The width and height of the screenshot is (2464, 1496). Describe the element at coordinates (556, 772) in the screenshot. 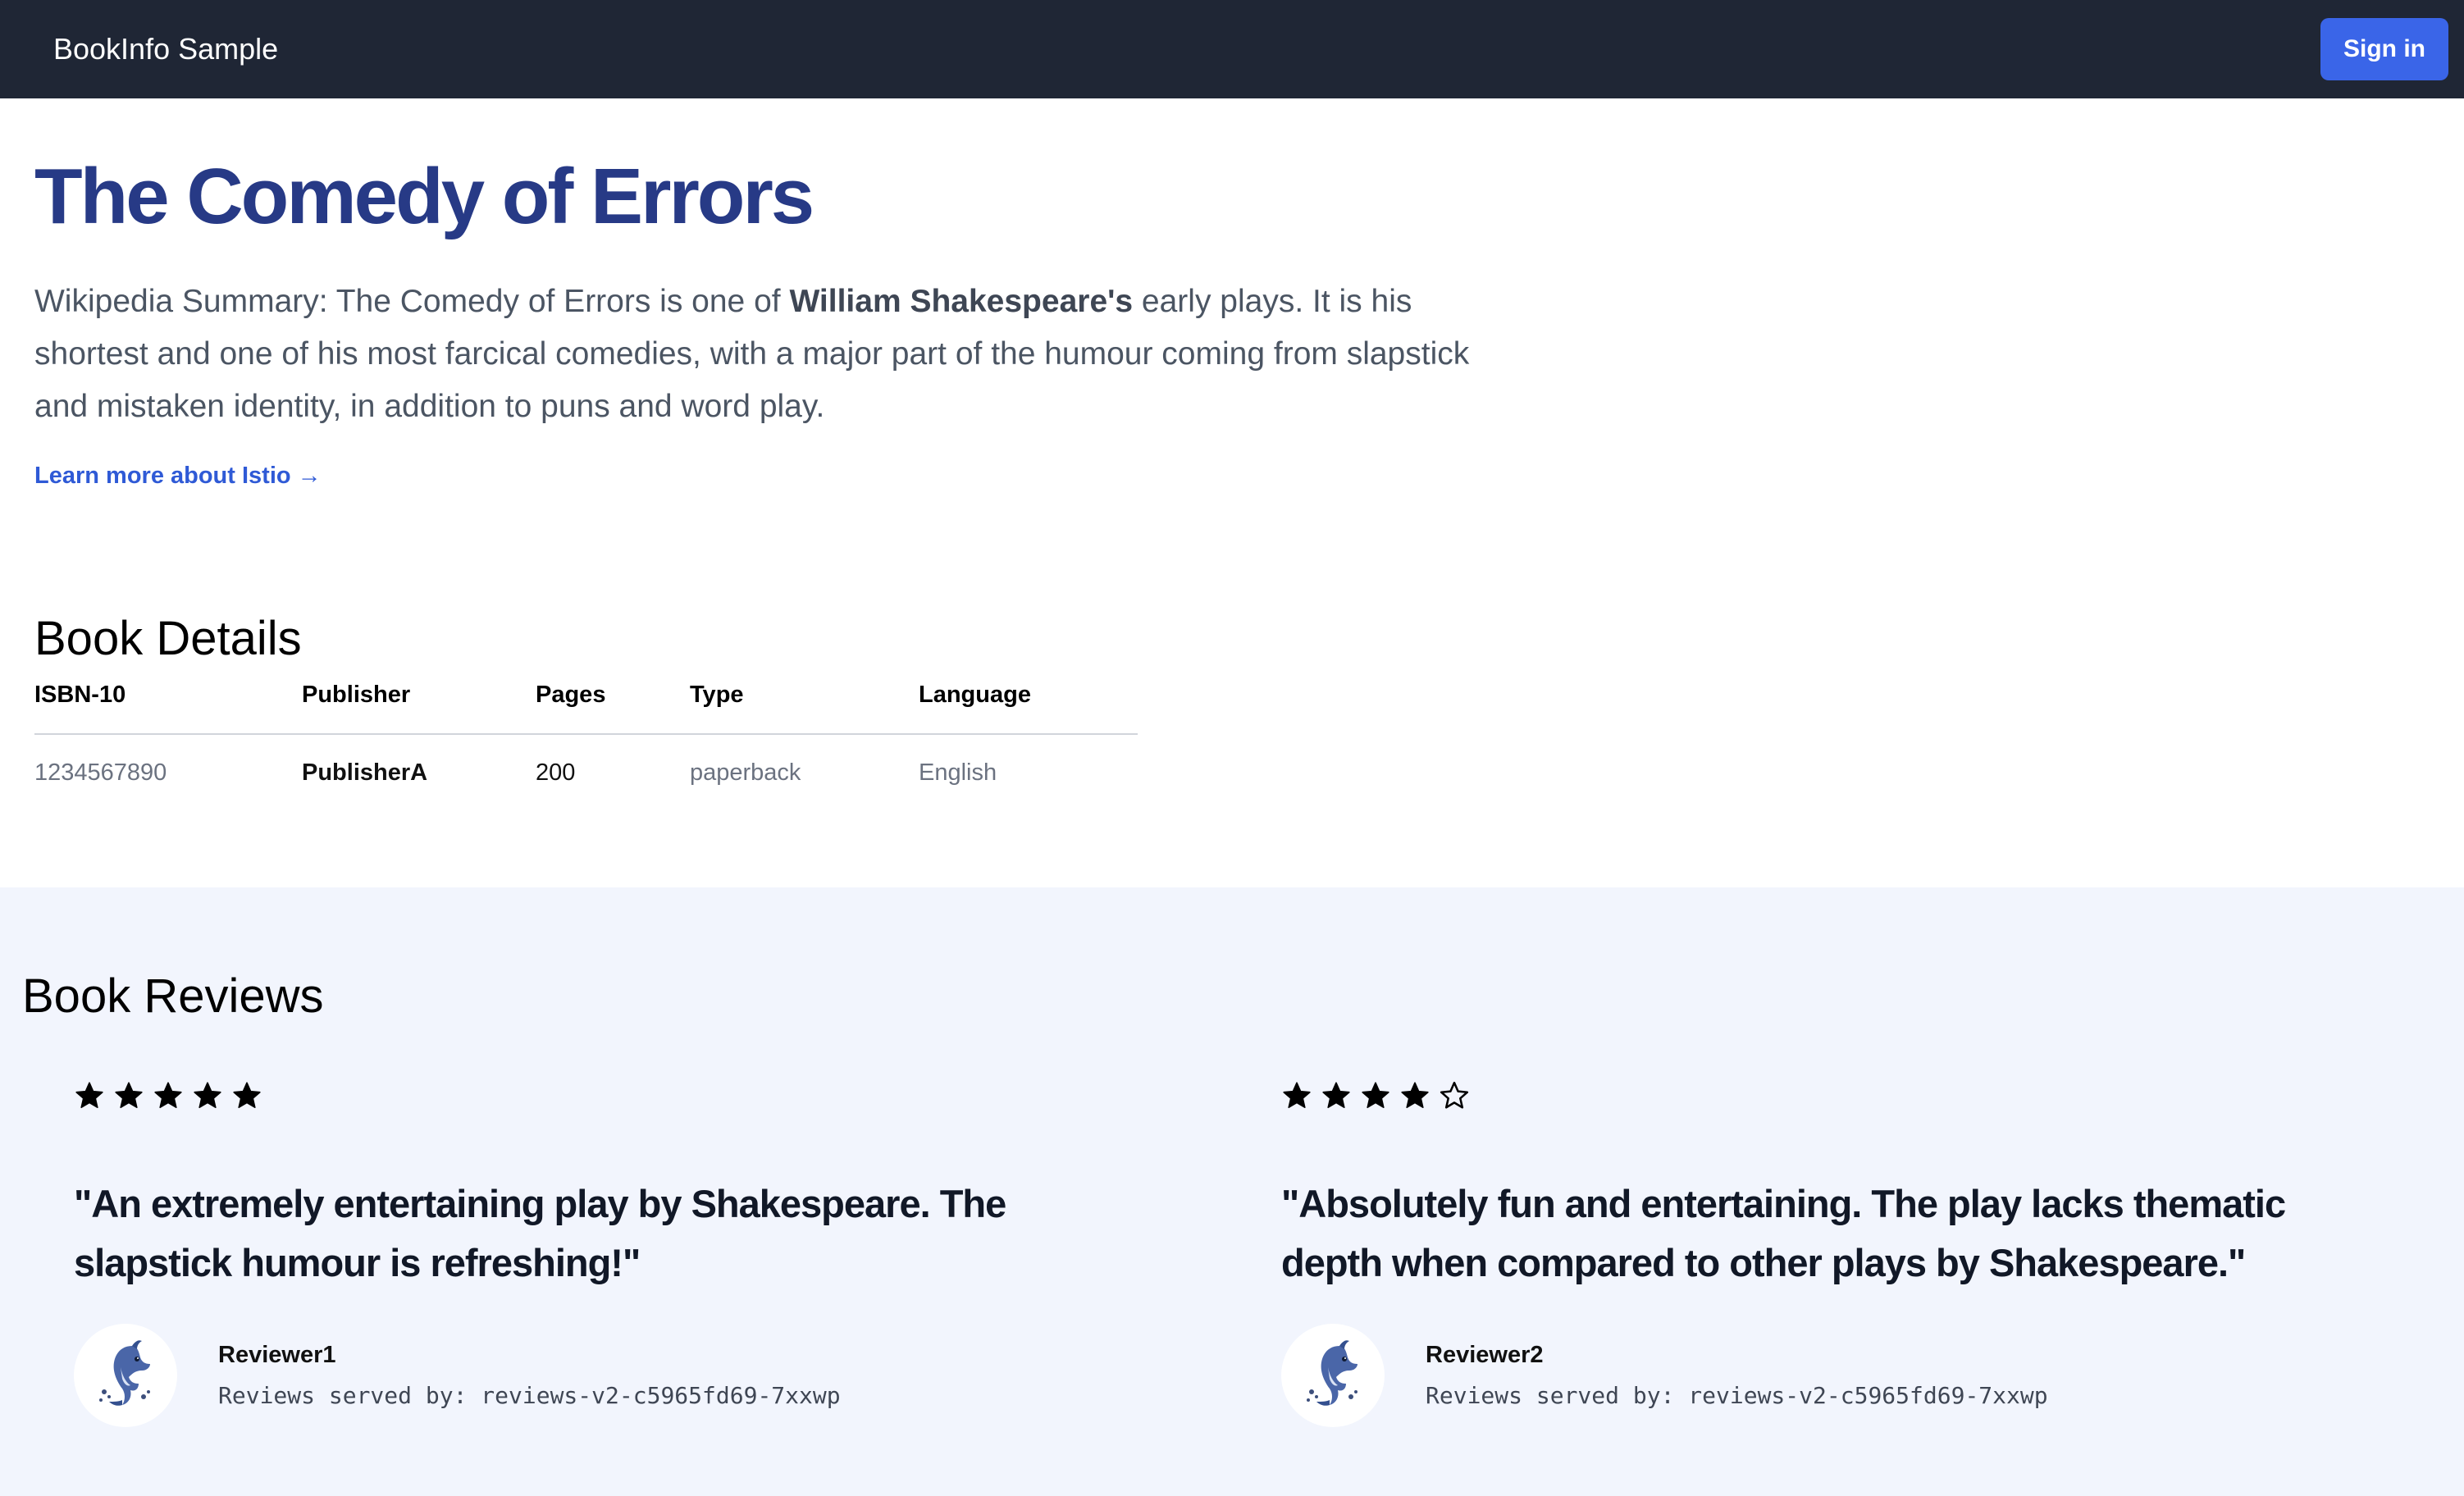

I see `cell-pages: 200` at that location.